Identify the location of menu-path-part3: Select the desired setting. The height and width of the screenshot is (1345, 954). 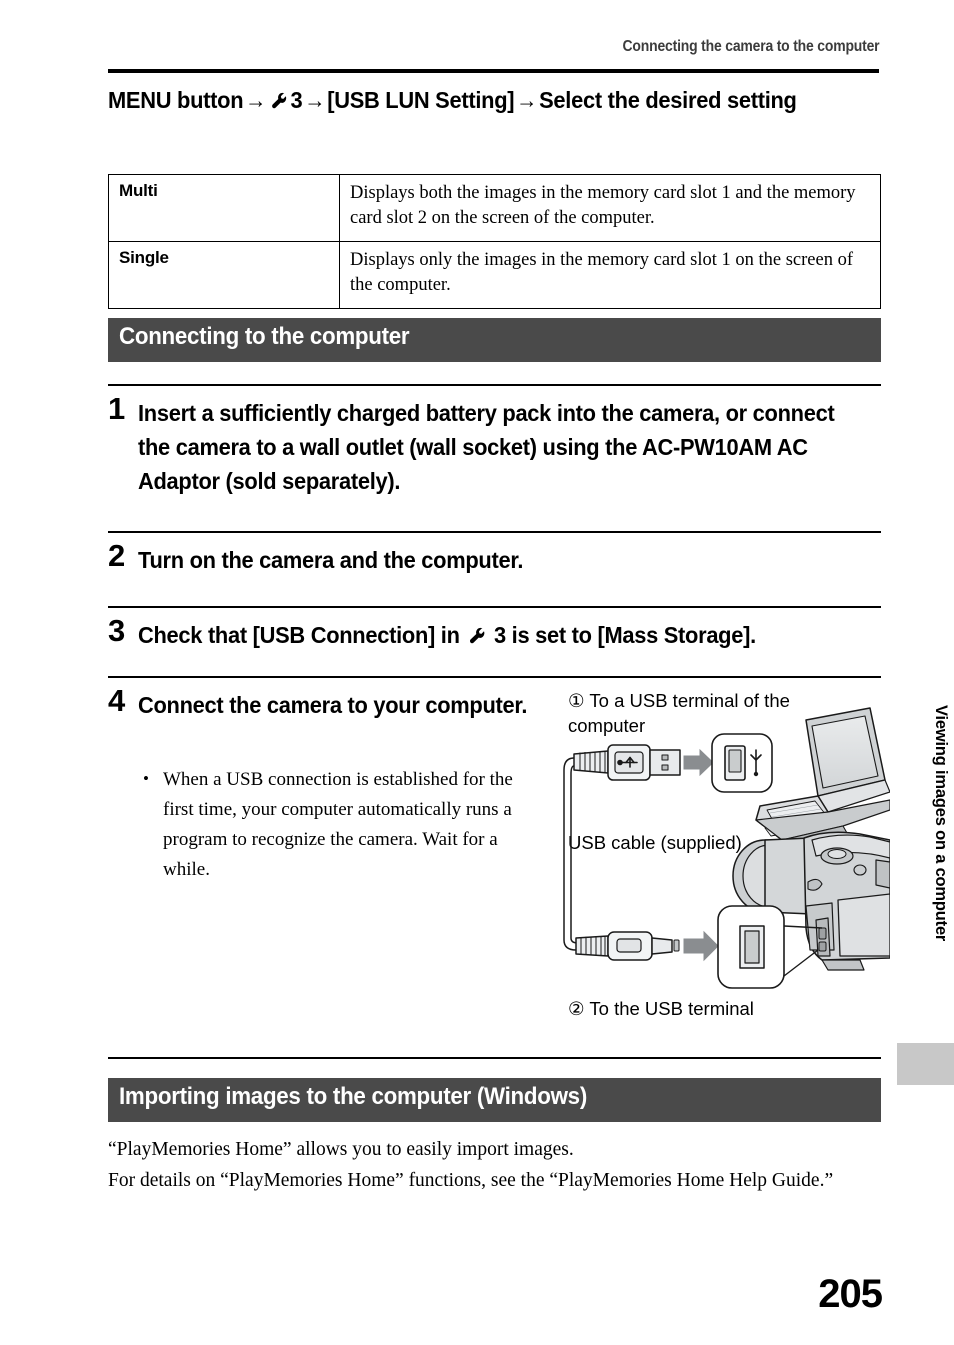
(668, 100).